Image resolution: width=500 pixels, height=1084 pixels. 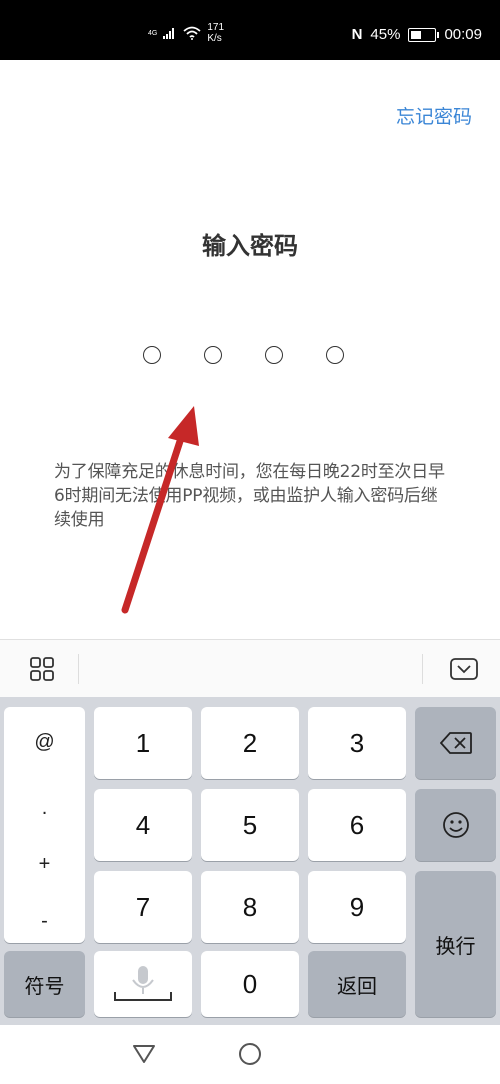 What do you see at coordinates (44, 864) in the screenshot?
I see `symbol-key-plus: +` at bounding box center [44, 864].